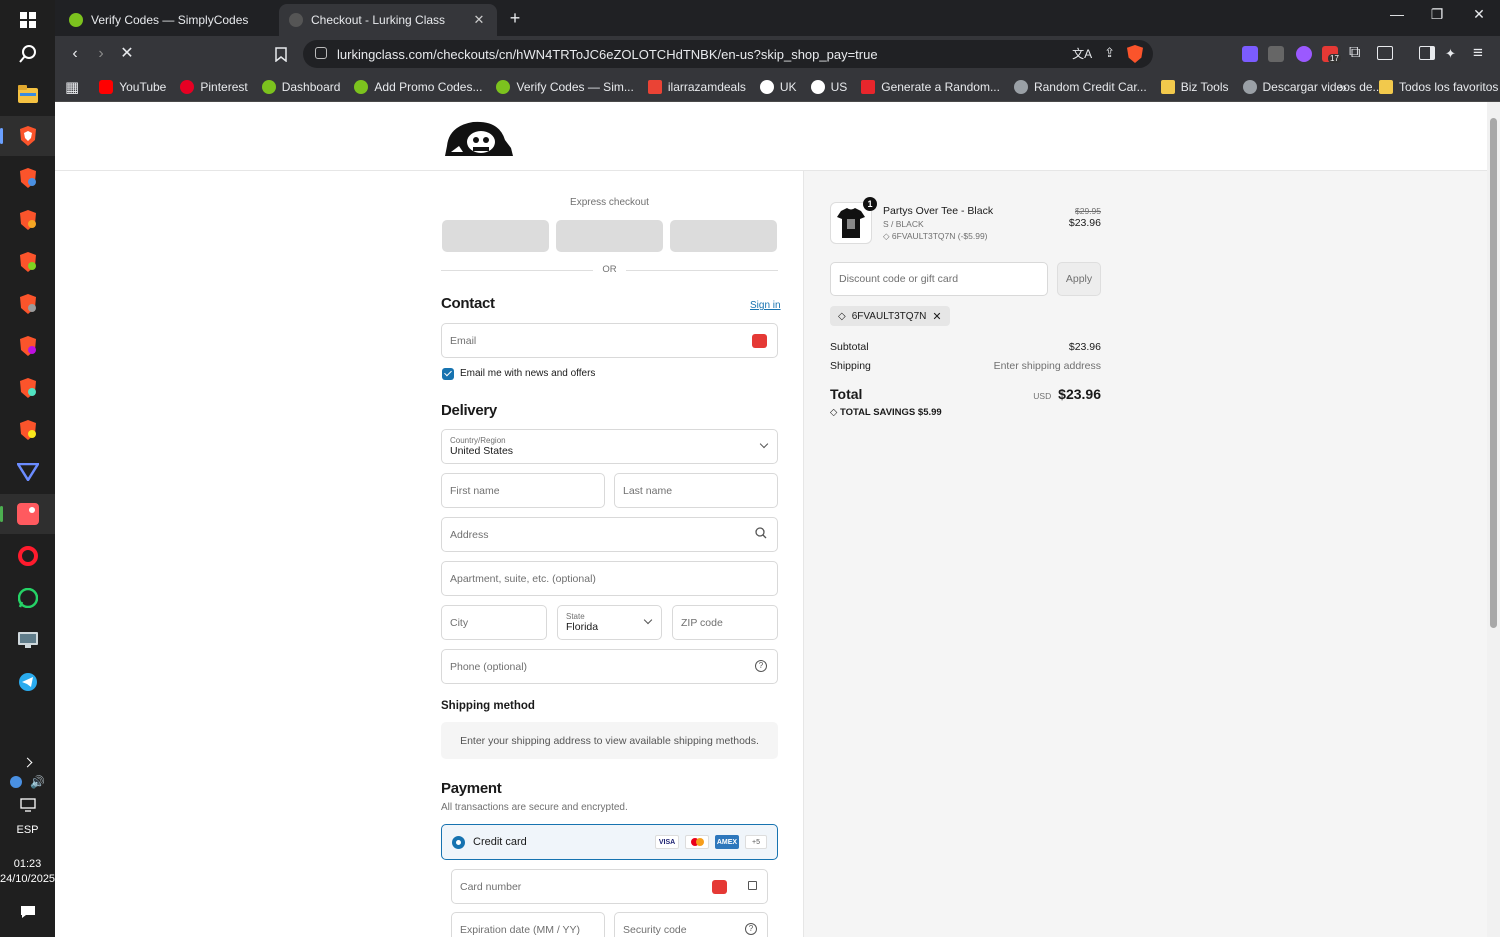  What do you see at coordinates (1276, 54) in the screenshot?
I see `extension-s-icon` at bounding box center [1276, 54].